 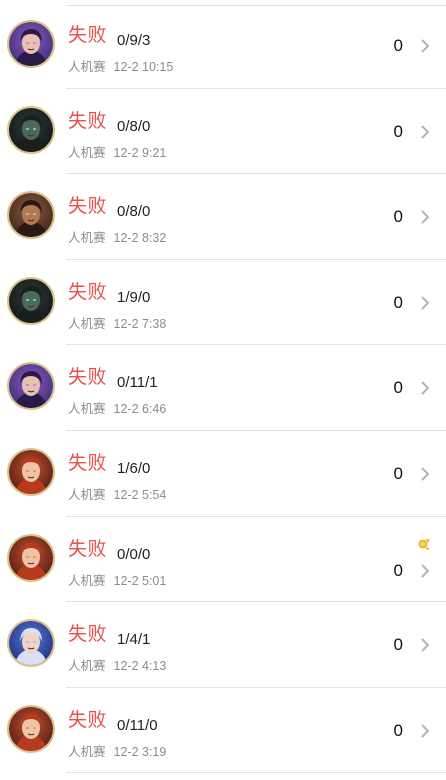 I want to click on match-meta: 人机赛 12-2 4:13, so click(x=117, y=666).